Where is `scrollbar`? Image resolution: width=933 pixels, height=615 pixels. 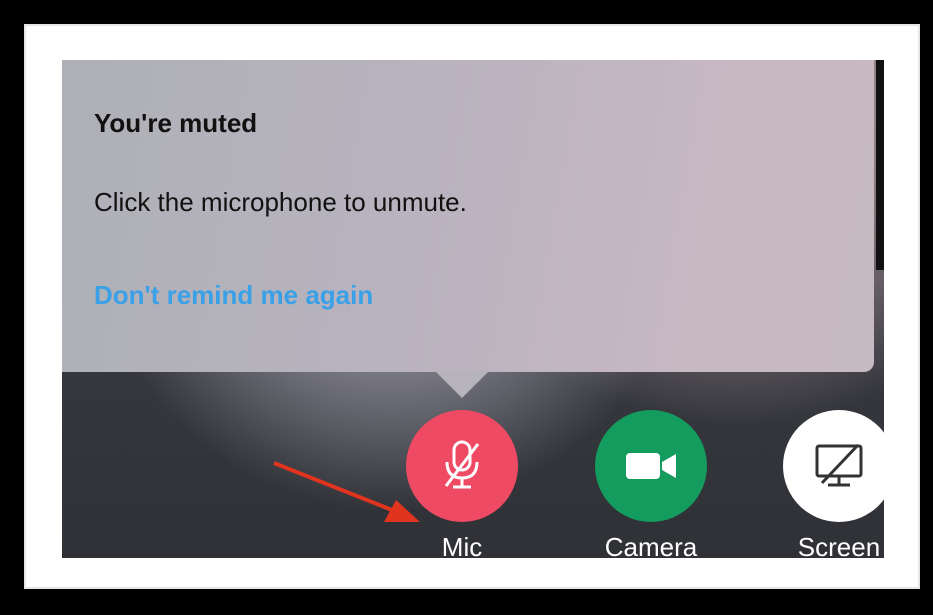 scrollbar is located at coordinates (880, 165).